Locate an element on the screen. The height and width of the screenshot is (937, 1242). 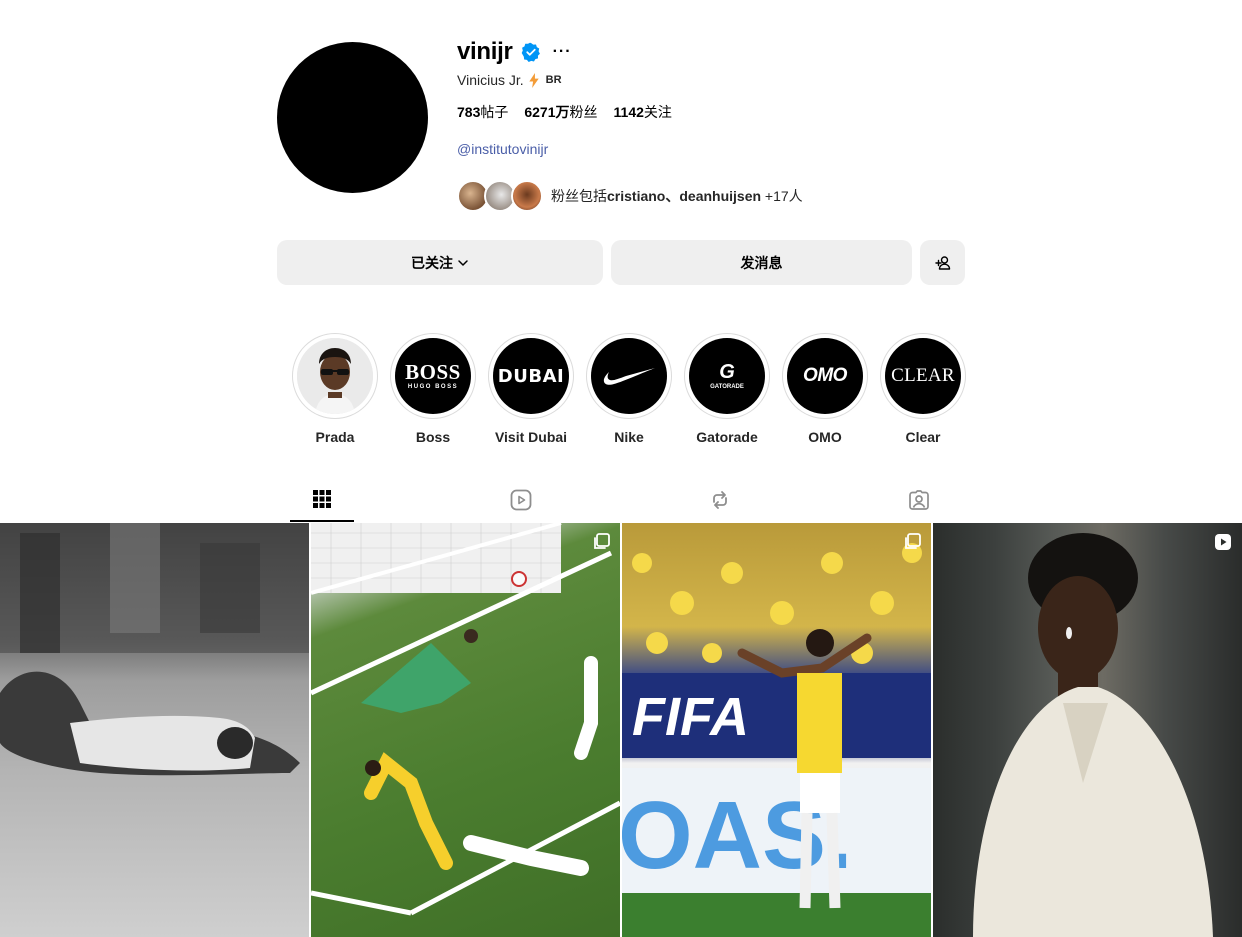
full-name: Vinicius Jr. is located at coordinates (490, 80).